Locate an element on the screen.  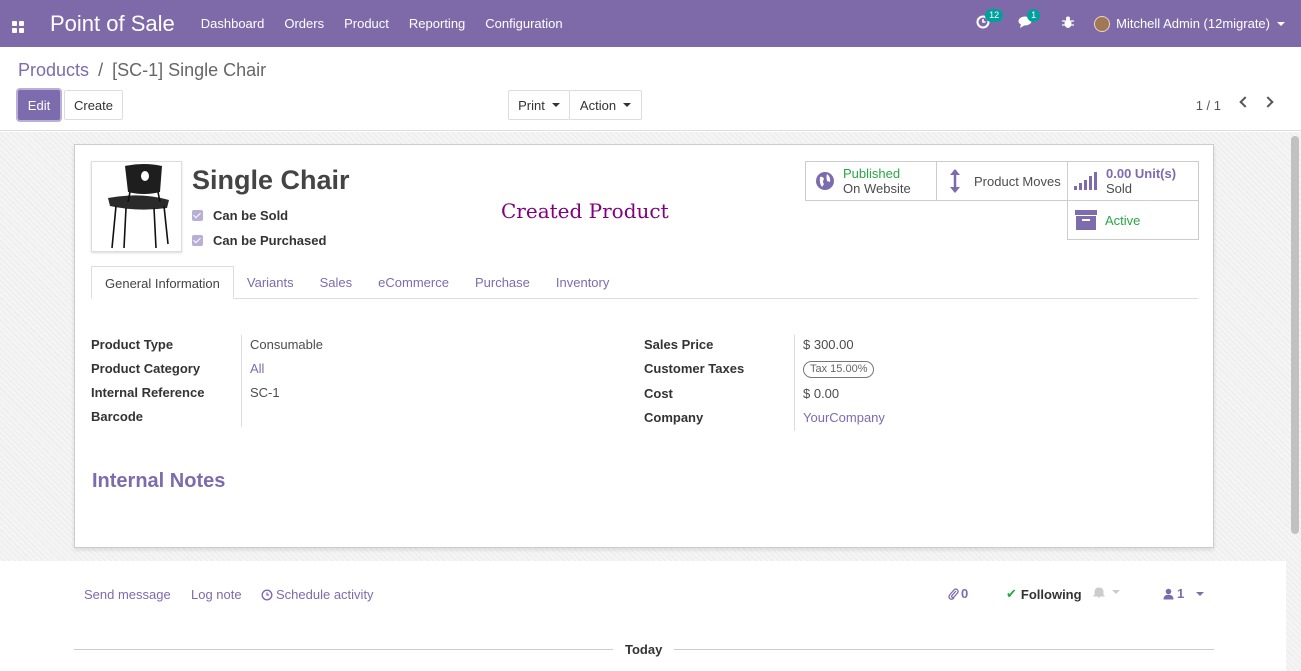
can-be-sold-field: Can be Sold is located at coordinates (240, 215).